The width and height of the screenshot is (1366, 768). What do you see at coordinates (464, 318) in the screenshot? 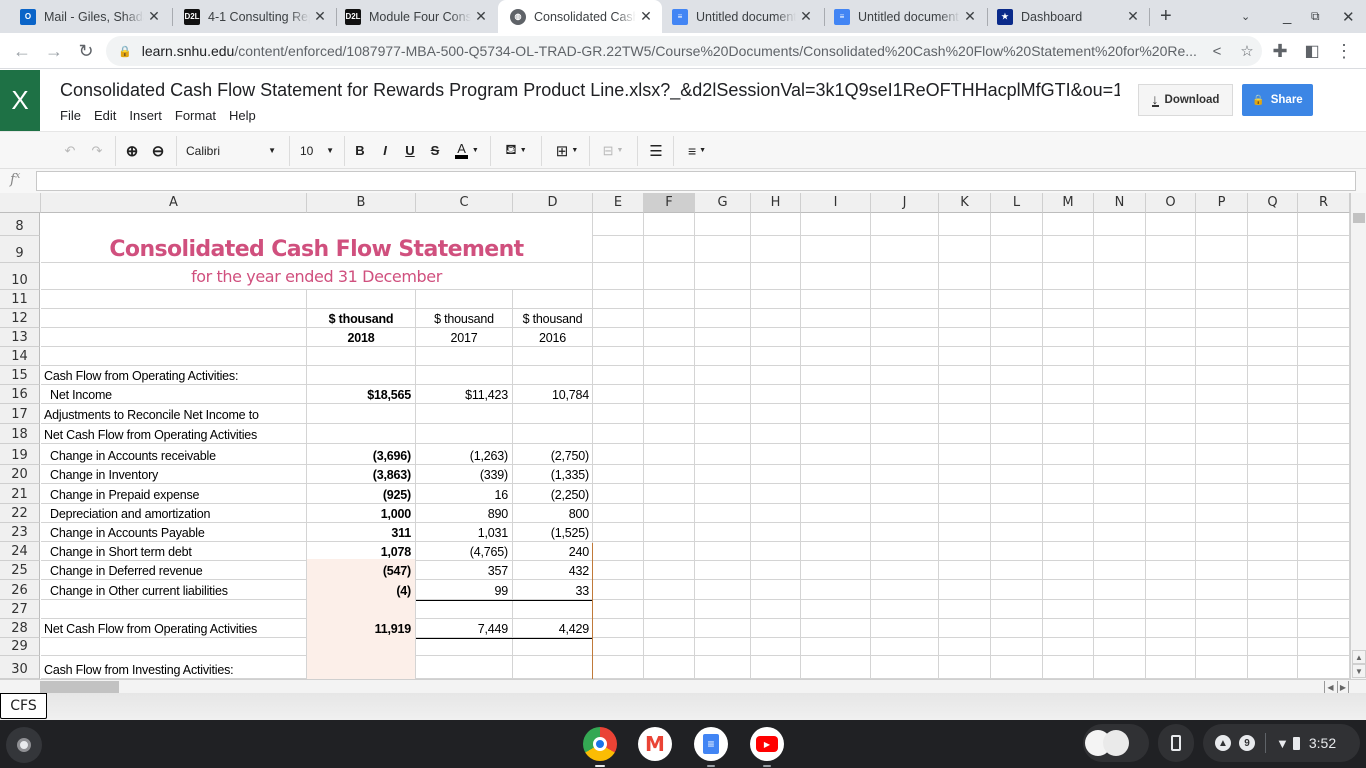
I see `unit-header-2017: $ thousand` at bounding box center [464, 318].